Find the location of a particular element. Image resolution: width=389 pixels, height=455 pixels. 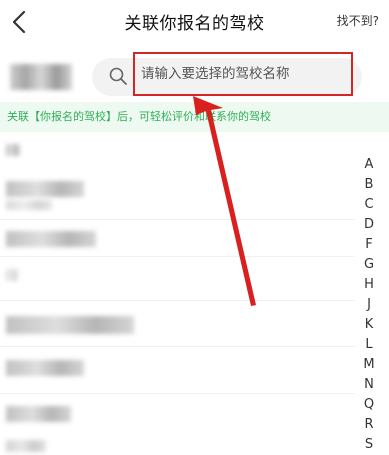

search-input is located at coordinates (243, 74).